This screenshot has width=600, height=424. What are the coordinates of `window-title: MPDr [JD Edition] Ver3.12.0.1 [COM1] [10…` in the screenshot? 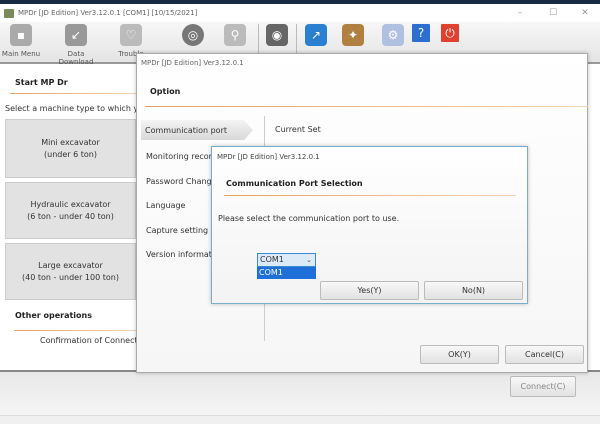 It's located at (108, 13).